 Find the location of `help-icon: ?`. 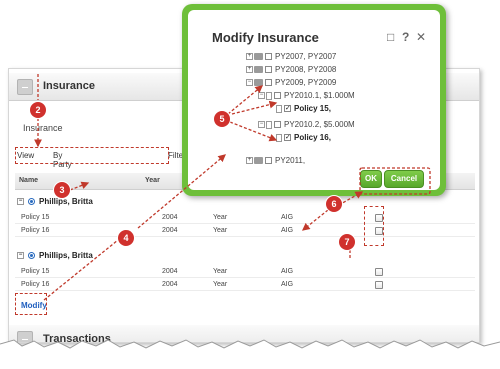

help-icon: ? is located at coordinates (405, 37).